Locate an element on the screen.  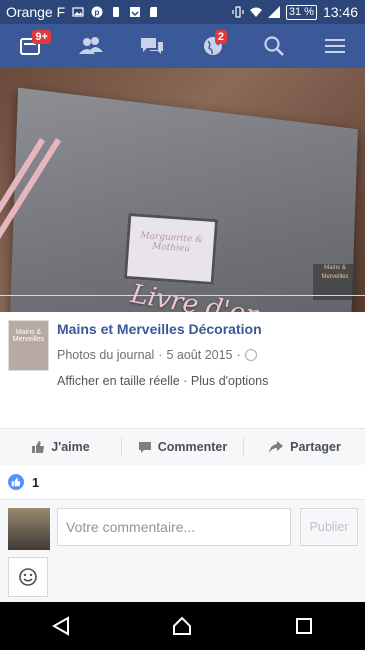
status-bar: Orange F p 31 % 13:46 is located at coordinates (182, 12).